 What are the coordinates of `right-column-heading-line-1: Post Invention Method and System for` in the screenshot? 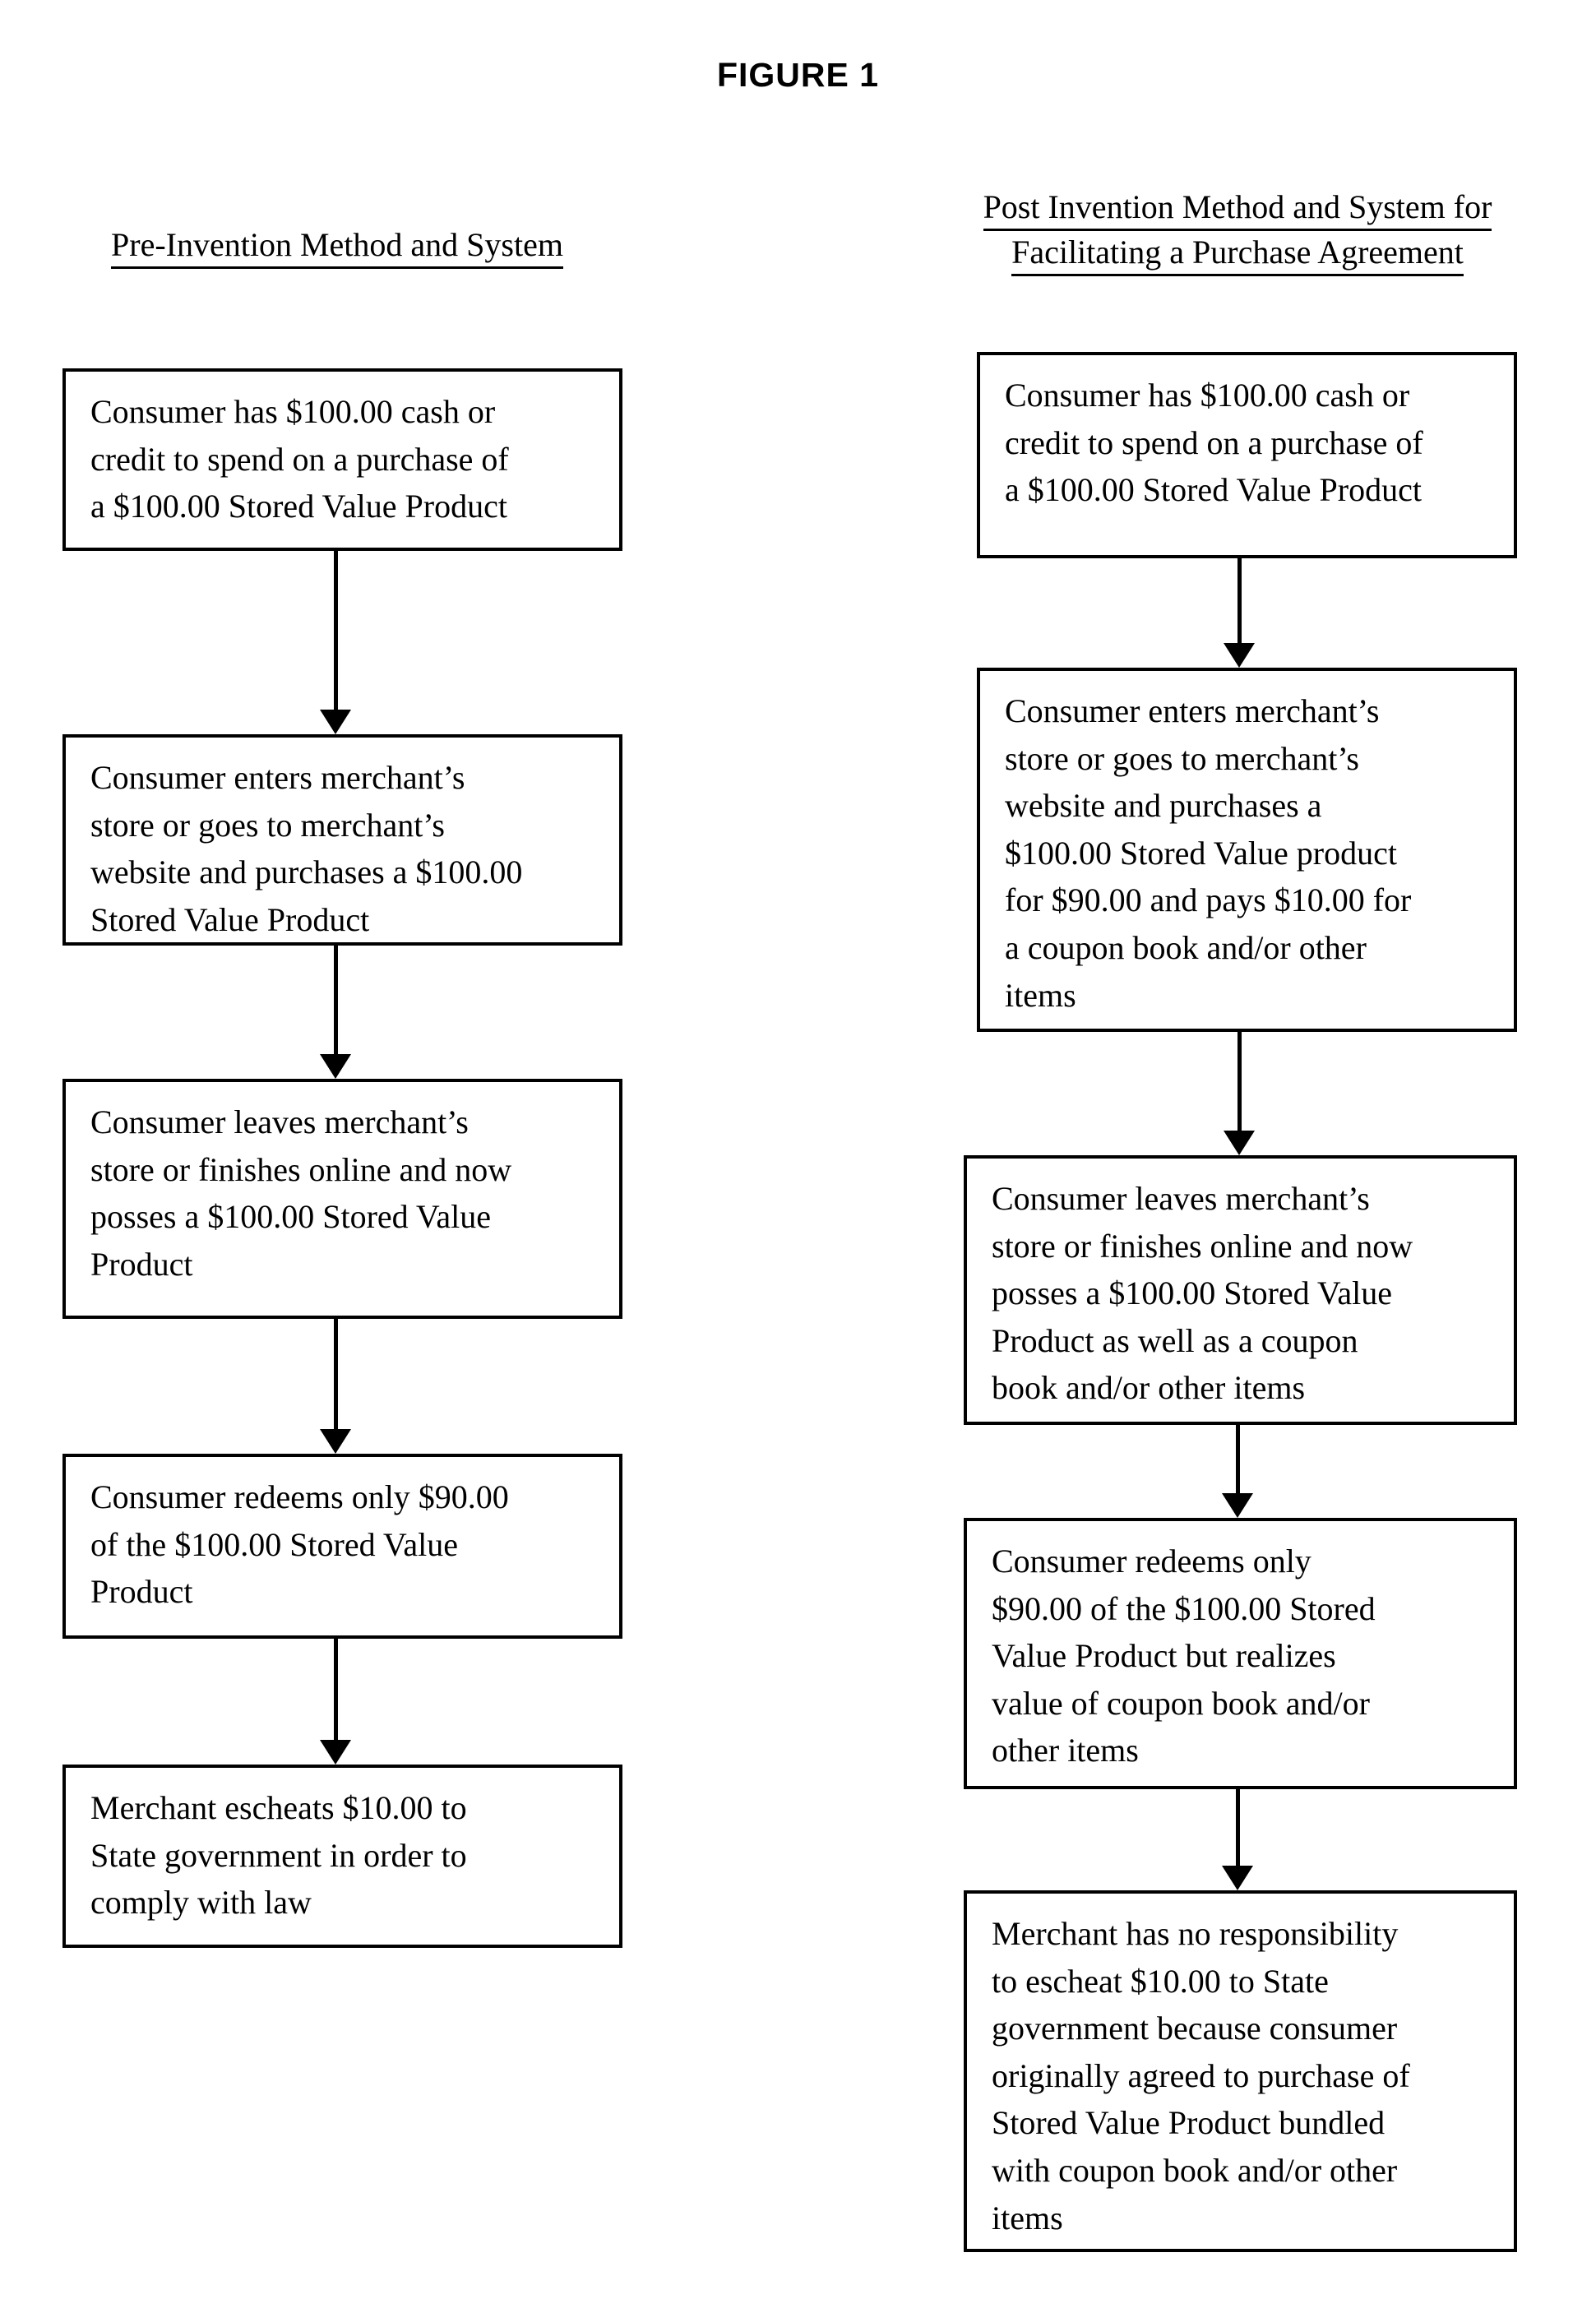 It's located at (1238, 209).